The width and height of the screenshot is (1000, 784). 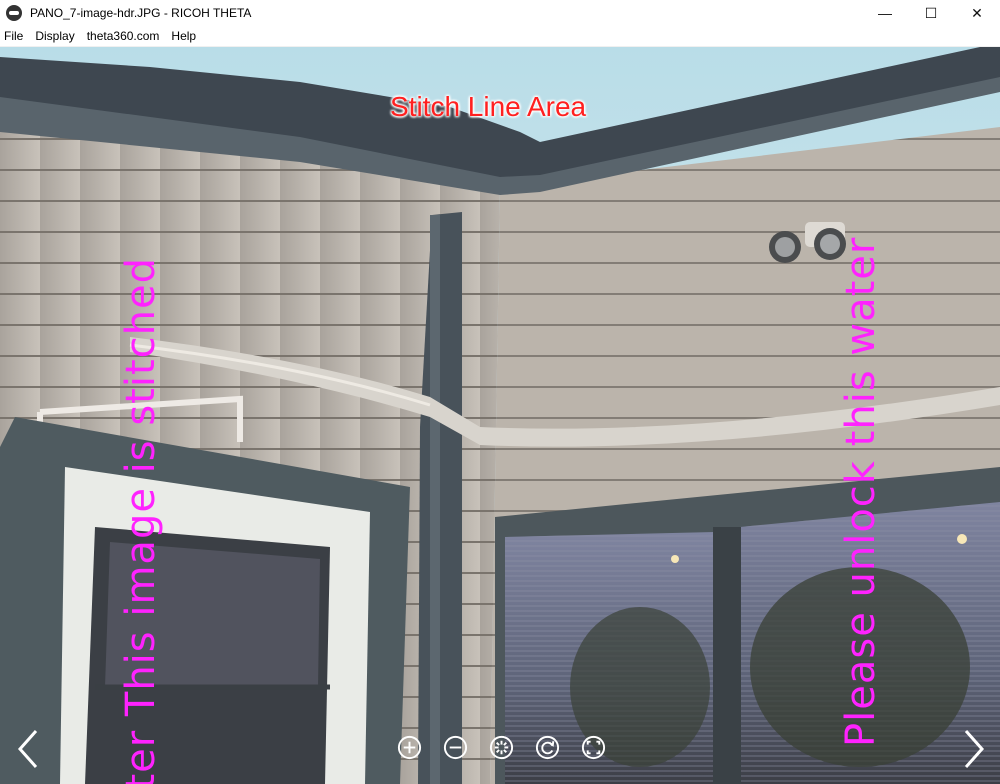 What do you see at coordinates (14, 36) in the screenshot?
I see `menu-file: File` at bounding box center [14, 36].